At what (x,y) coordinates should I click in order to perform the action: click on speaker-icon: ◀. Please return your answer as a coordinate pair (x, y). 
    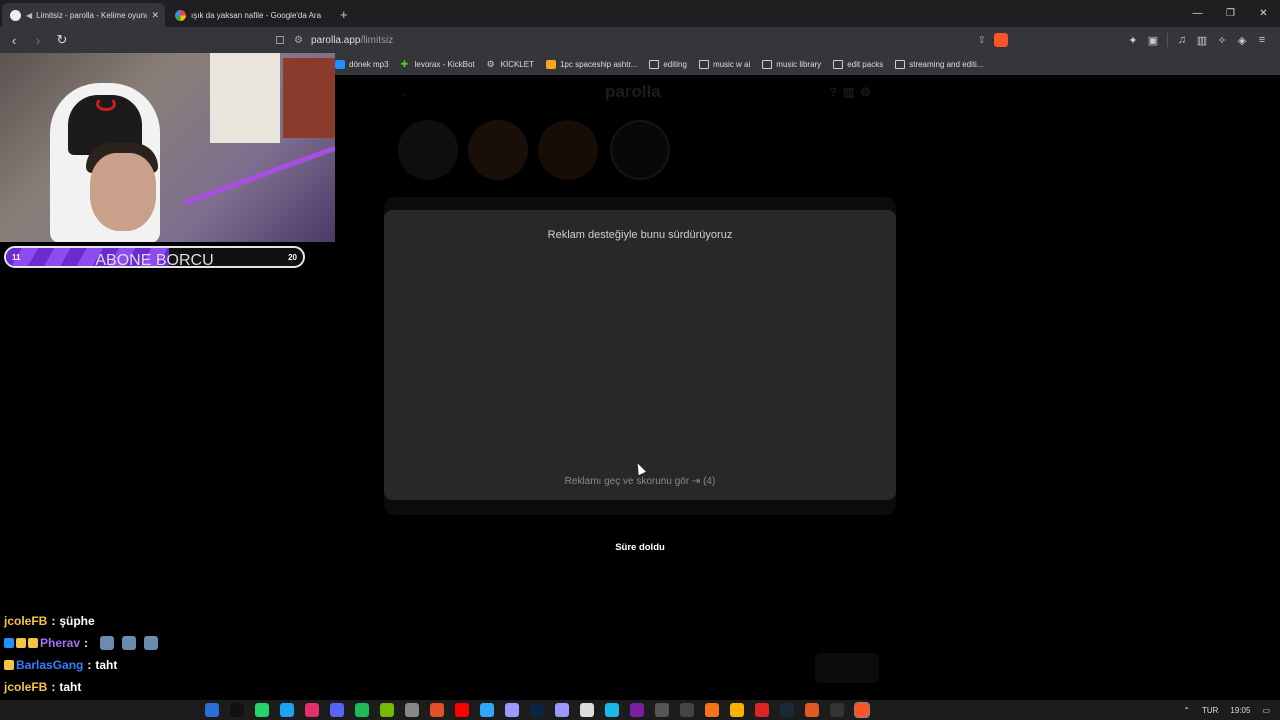
    Looking at the image, I should click on (29, 15).